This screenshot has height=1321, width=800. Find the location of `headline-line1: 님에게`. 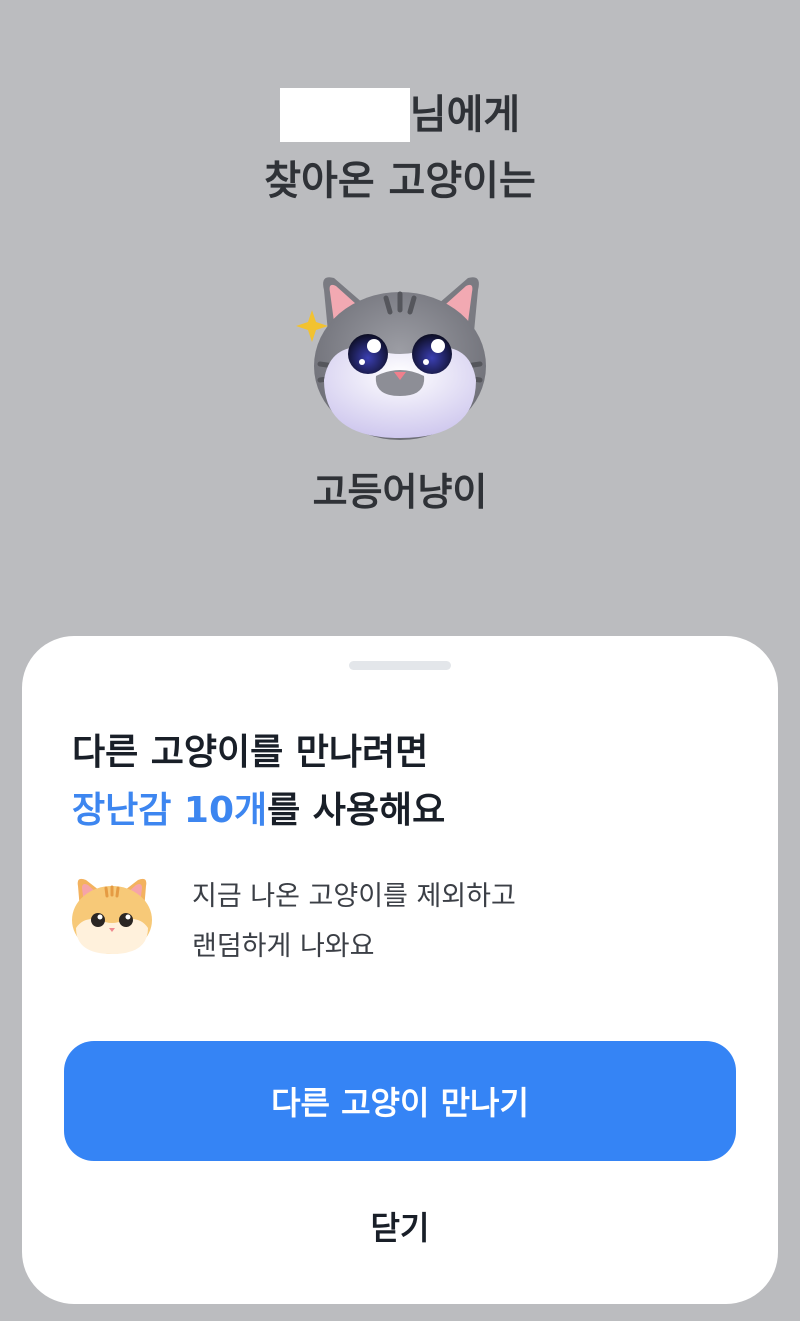

headline-line1: 님에게 is located at coordinates (400, 115).